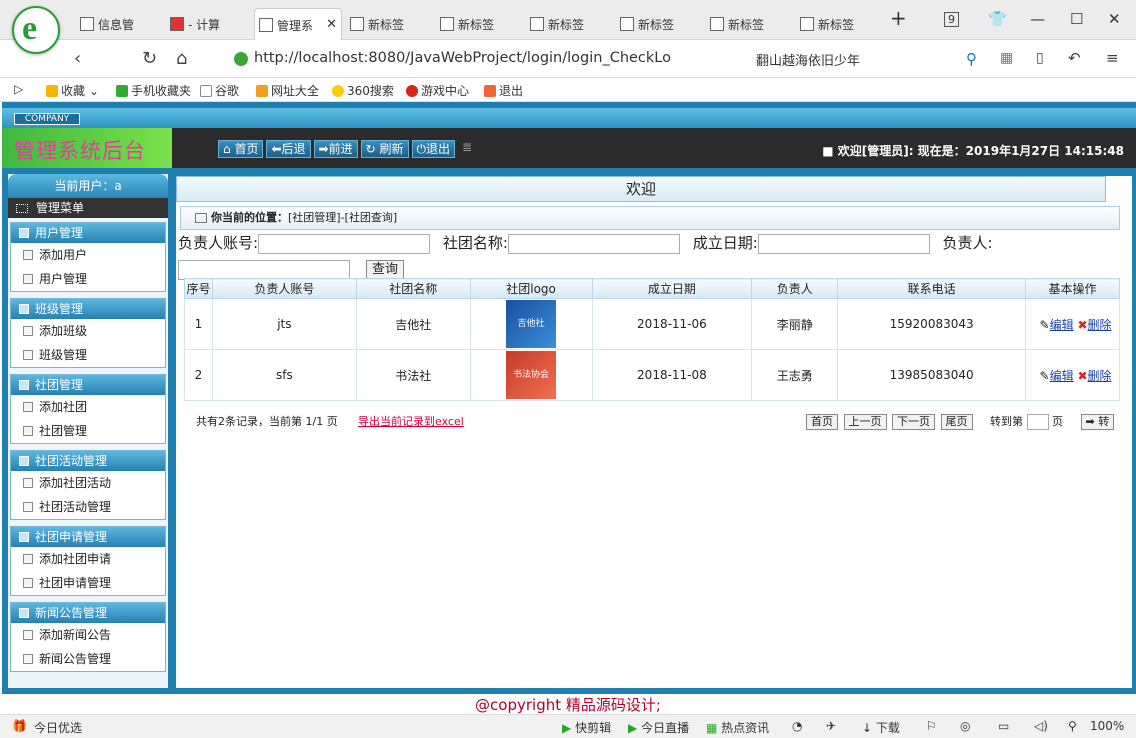 Image resolution: width=1136 pixels, height=738 pixels. I want to click on pin-icon: ✈, so click(831, 726).